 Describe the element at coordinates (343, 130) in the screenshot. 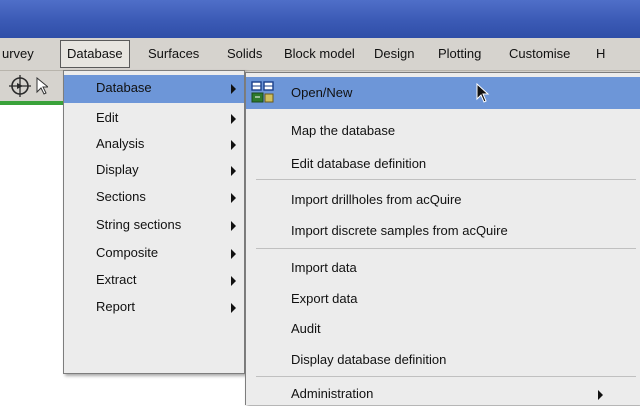

I see `menu-item-label: Map the database` at that location.